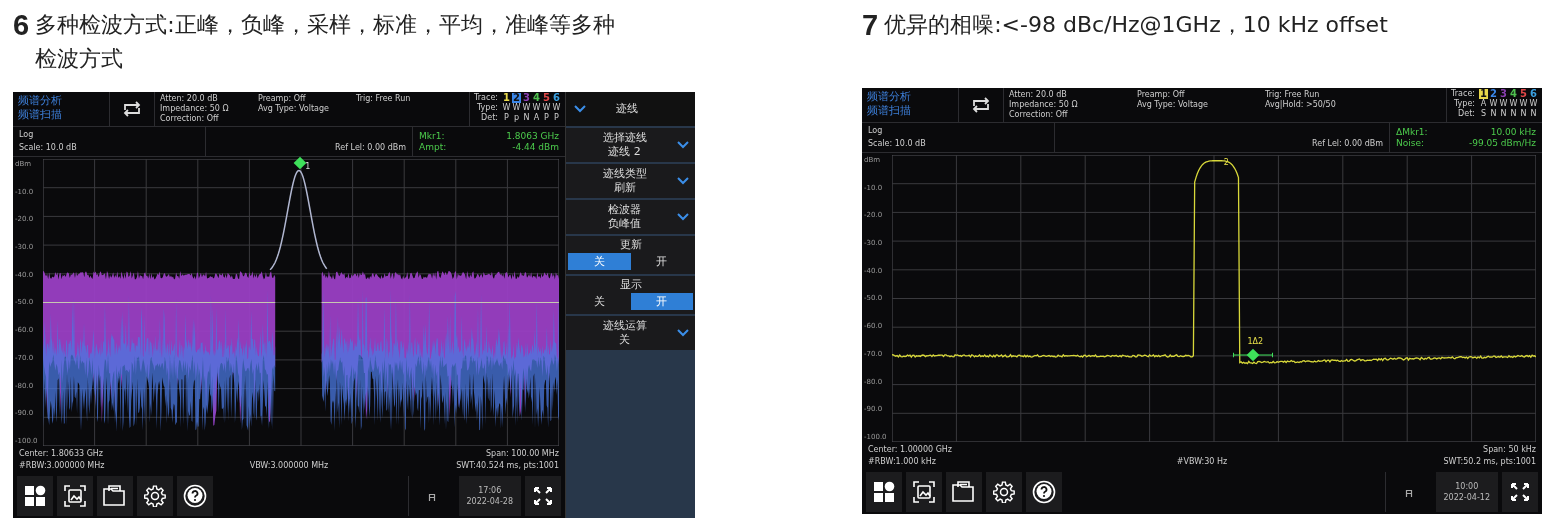 The image size is (1553, 520). What do you see at coordinates (432, 136) in the screenshot?
I see `readout-label: Mkr1:` at bounding box center [432, 136].